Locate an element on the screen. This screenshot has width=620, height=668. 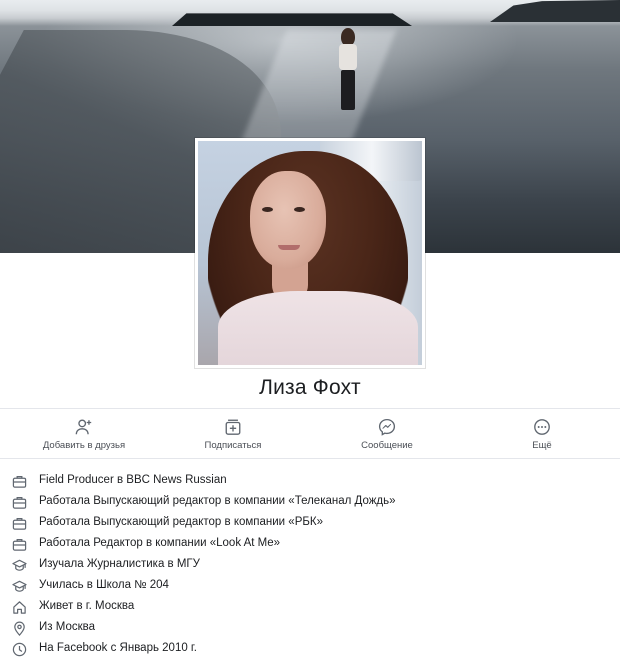
add-friend-label: Добавить в друзья is located at coordinates (84, 445).